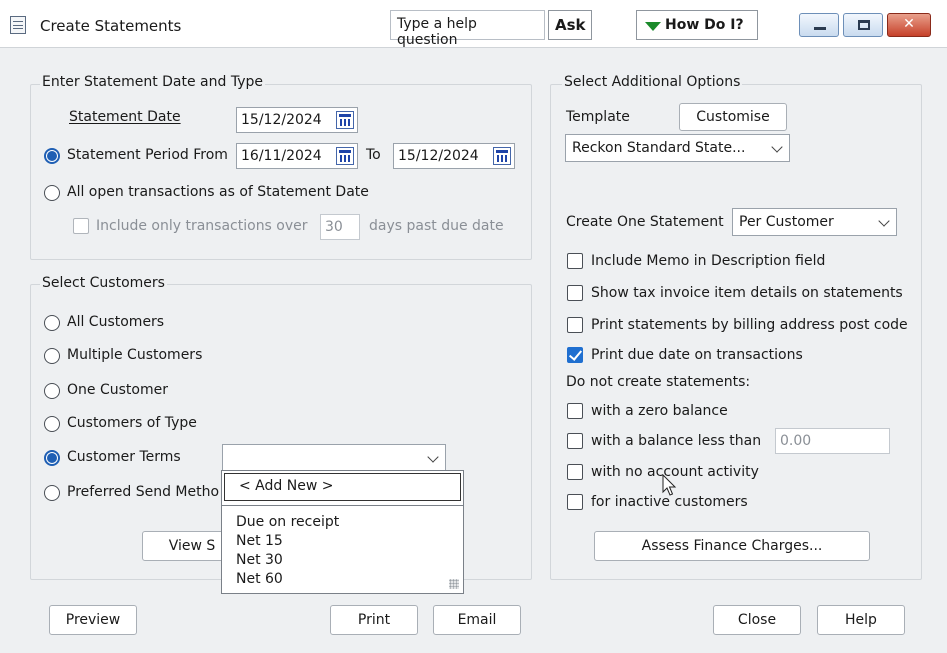  I want to click on statement-period-label: Statement Period From, so click(147, 155).